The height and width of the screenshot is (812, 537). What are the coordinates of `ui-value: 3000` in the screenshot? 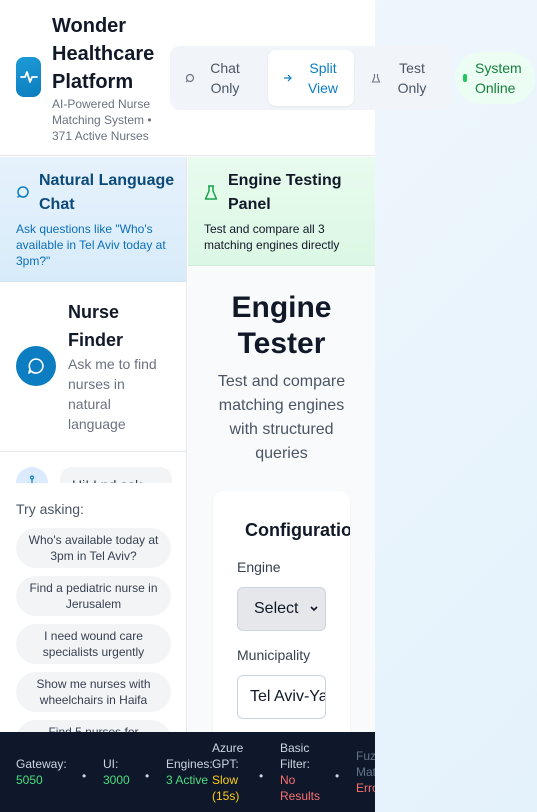 It's located at (116, 780).